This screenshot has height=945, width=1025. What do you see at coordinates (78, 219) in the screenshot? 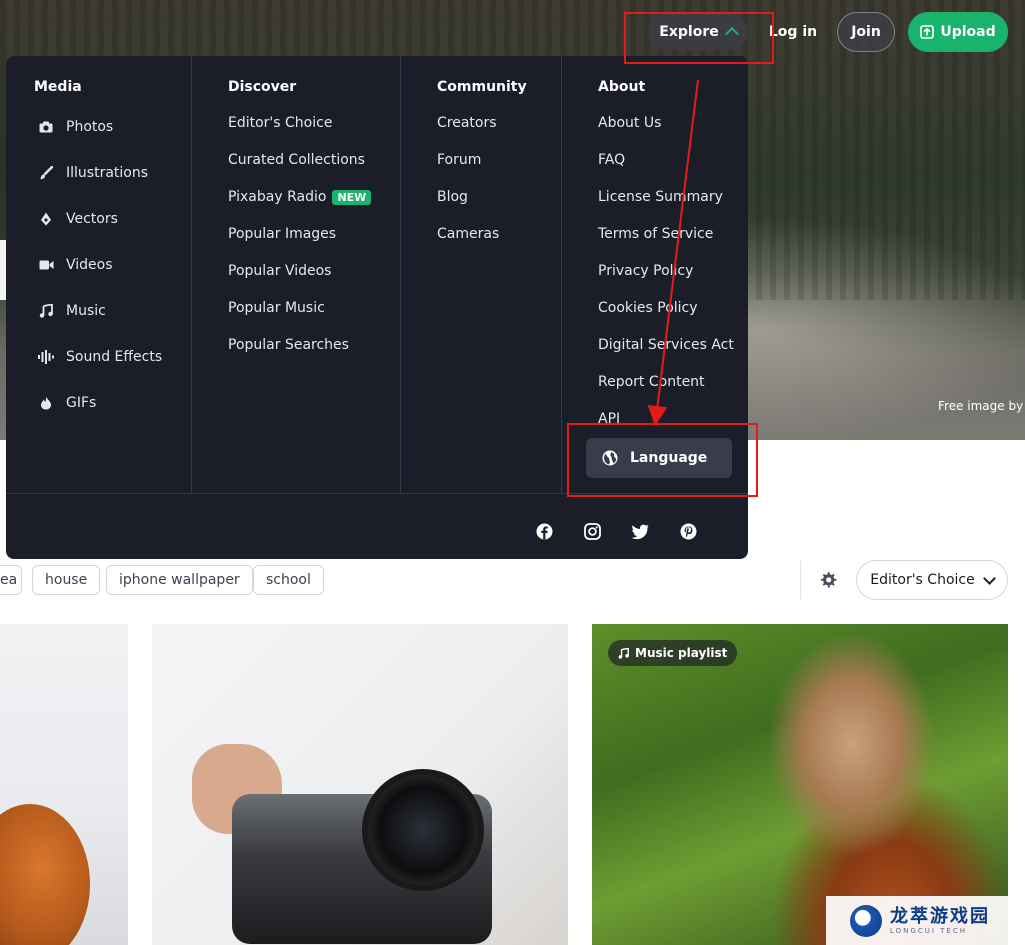
I see `menu-item-vectors: Vectors` at bounding box center [78, 219].